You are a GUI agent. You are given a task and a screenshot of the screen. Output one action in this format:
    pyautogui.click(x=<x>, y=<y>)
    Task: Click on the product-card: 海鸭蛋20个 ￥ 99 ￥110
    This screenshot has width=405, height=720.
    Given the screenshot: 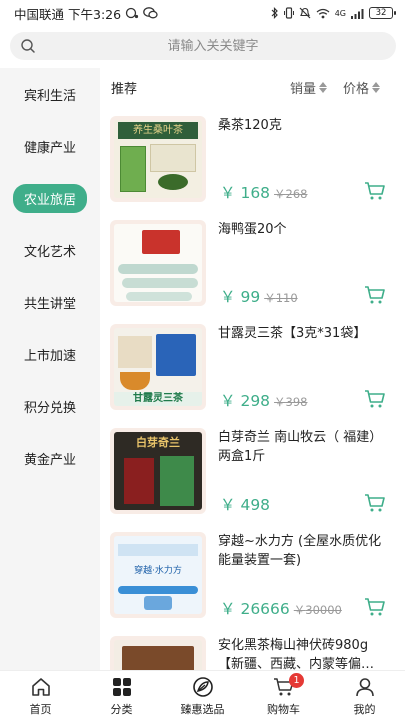 What is the action you would take?
    pyautogui.click(x=252, y=270)
    